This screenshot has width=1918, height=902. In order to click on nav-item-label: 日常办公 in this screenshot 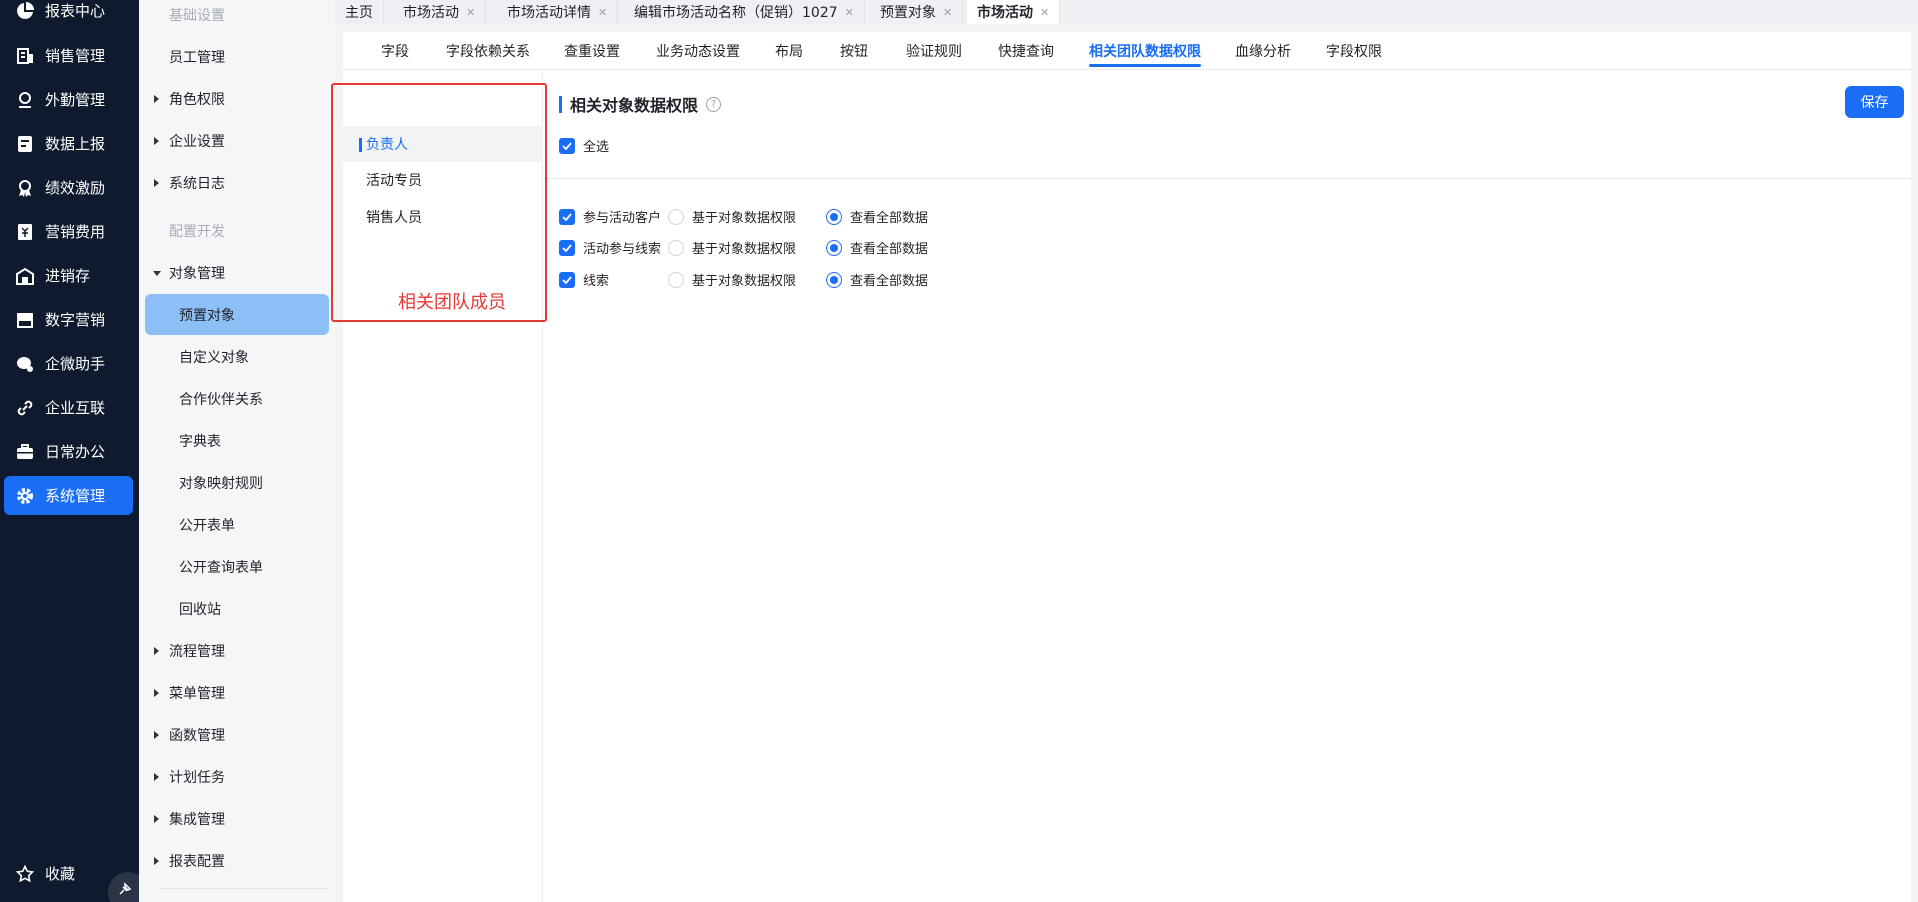, I will do `click(75, 452)`.